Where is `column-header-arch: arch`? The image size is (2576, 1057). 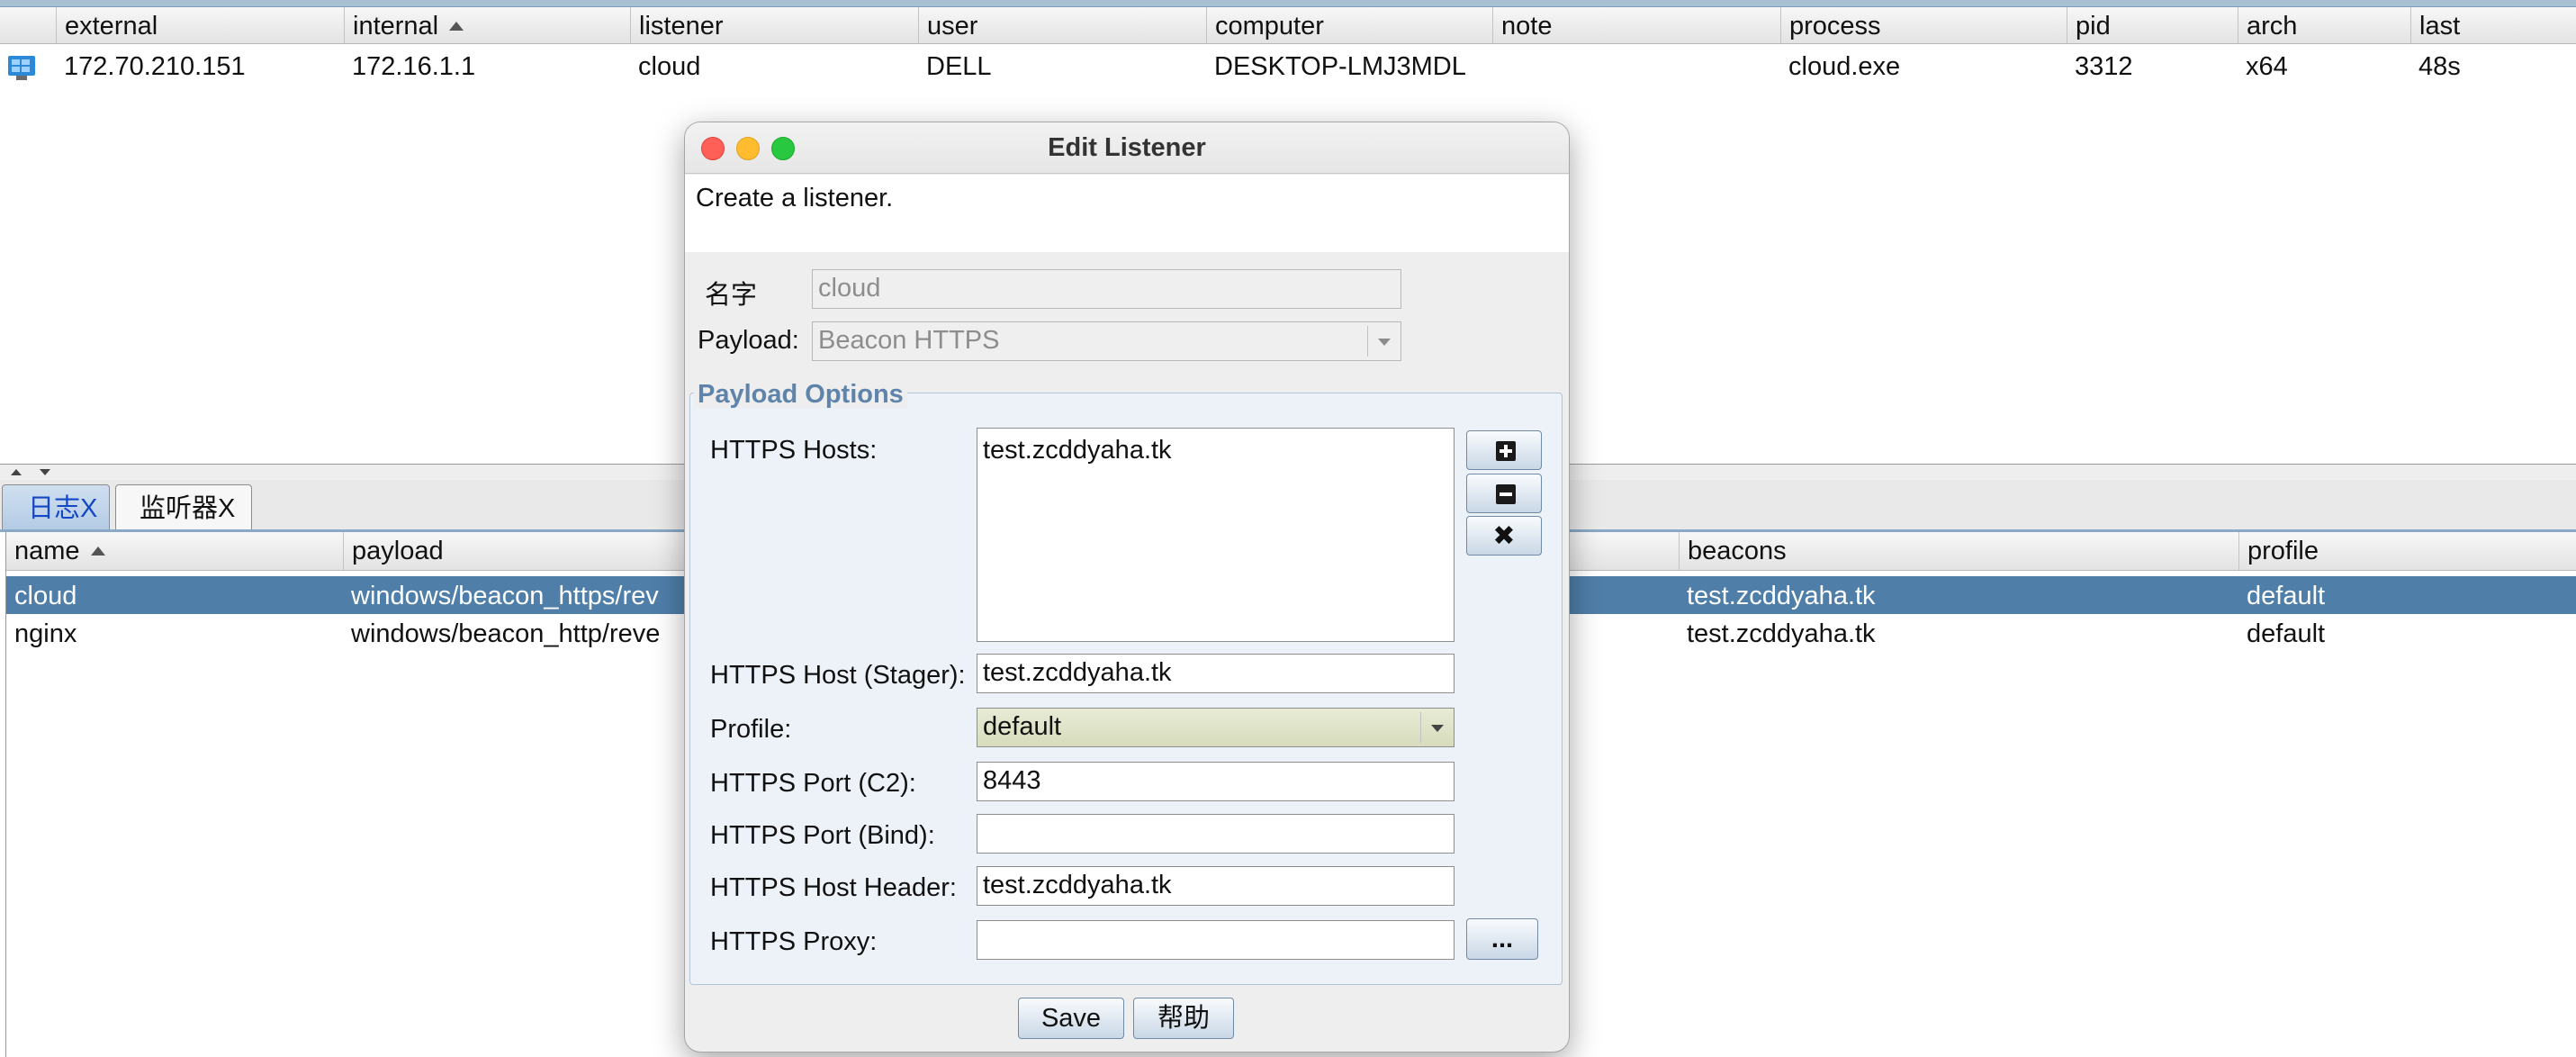 column-header-arch: arch is located at coordinates (2324, 25).